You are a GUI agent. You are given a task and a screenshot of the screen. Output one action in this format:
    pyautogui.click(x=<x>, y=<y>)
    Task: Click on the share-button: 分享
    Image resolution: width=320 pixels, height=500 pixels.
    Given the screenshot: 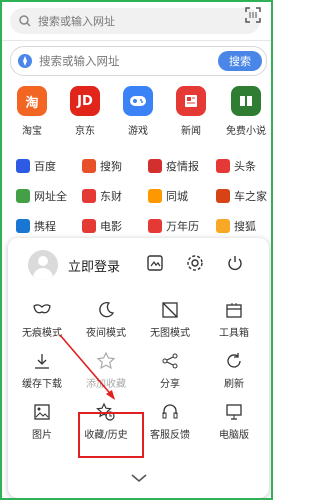 What is the action you would take?
    pyautogui.click(x=170, y=370)
    